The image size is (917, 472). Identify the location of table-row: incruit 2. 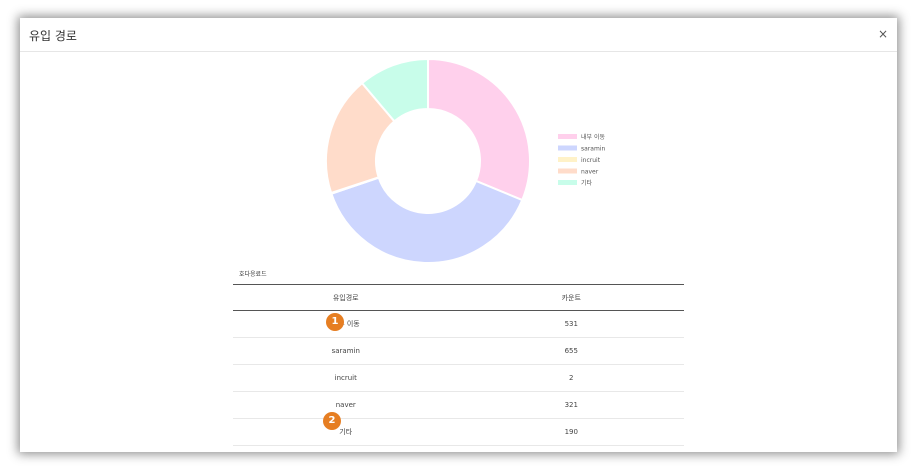
(458, 378).